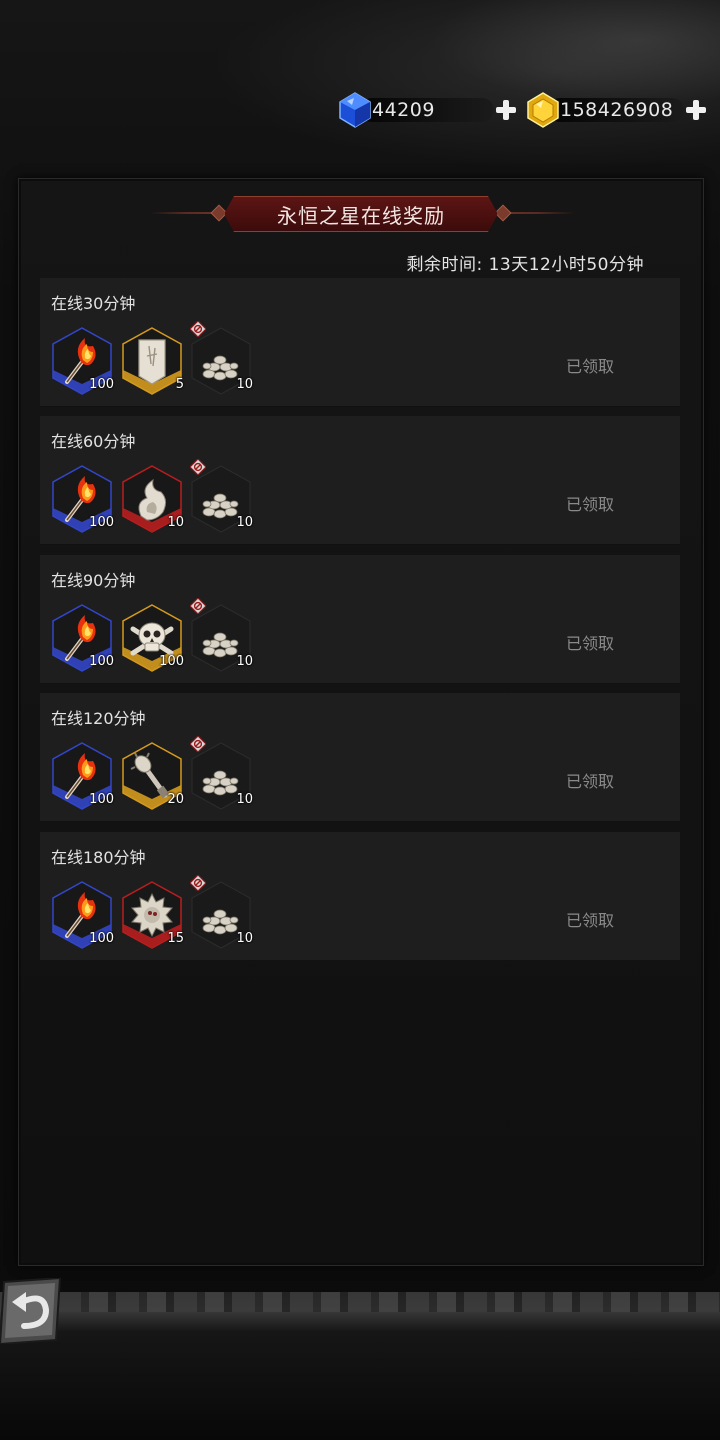 This screenshot has height=1440, width=720. Describe the element at coordinates (403, 110) in the screenshot. I see `gem-amount: 44209` at that location.